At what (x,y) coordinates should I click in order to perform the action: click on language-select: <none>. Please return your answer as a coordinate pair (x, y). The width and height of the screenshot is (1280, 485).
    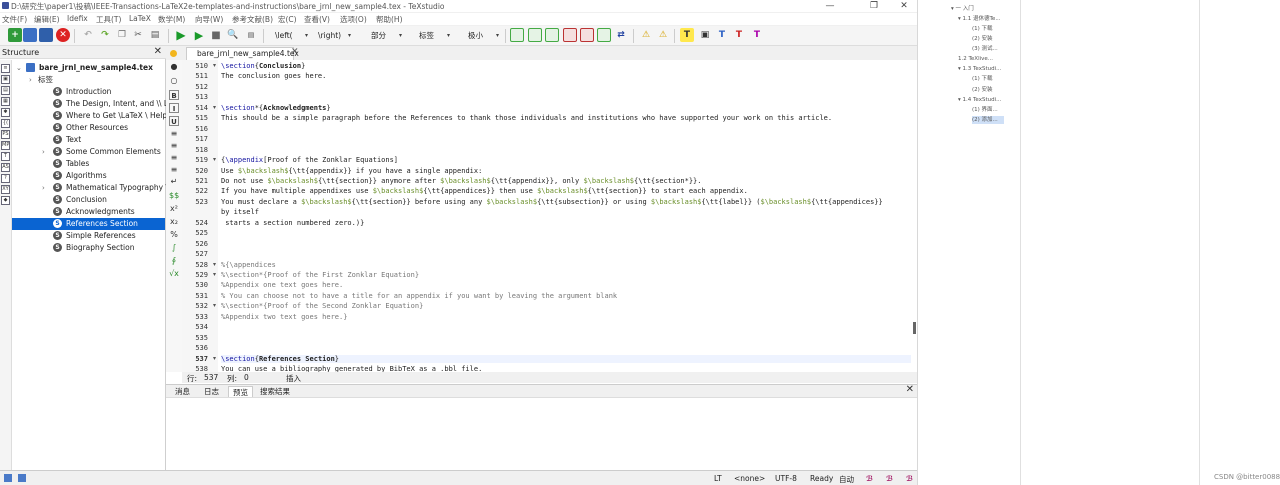
    Looking at the image, I should click on (749, 478).